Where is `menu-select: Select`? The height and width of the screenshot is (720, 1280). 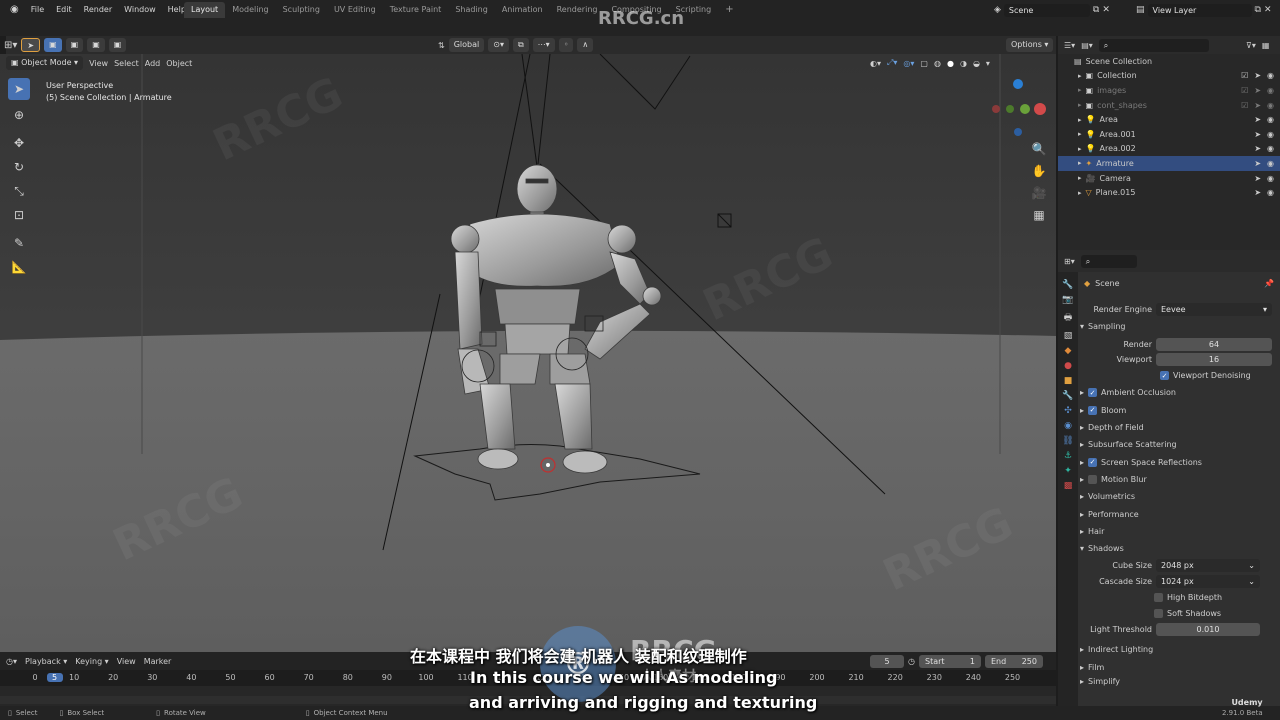 menu-select: Select is located at coordinates (126, 63).